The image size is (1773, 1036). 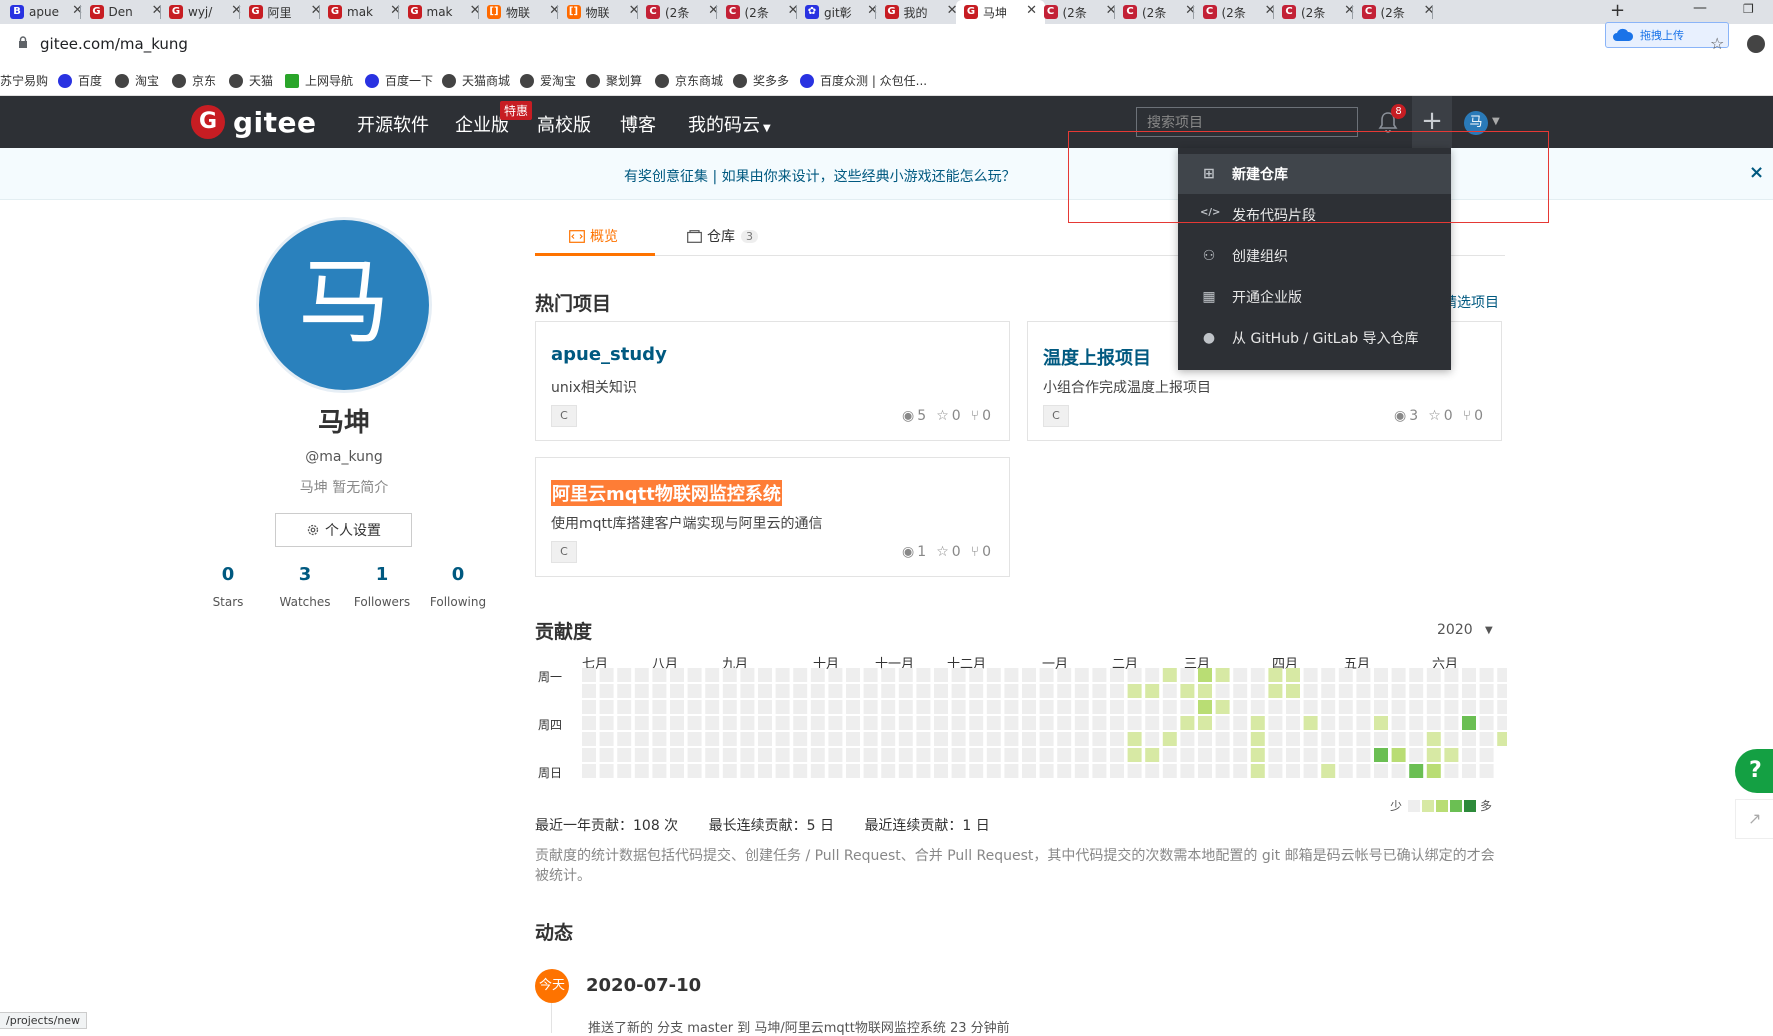 What do you see at coordinates (666, 493) in the screenshot?
I see `project-name-link: 阿里云mqtt物联网监控系统` at bounding box center [666, 493].